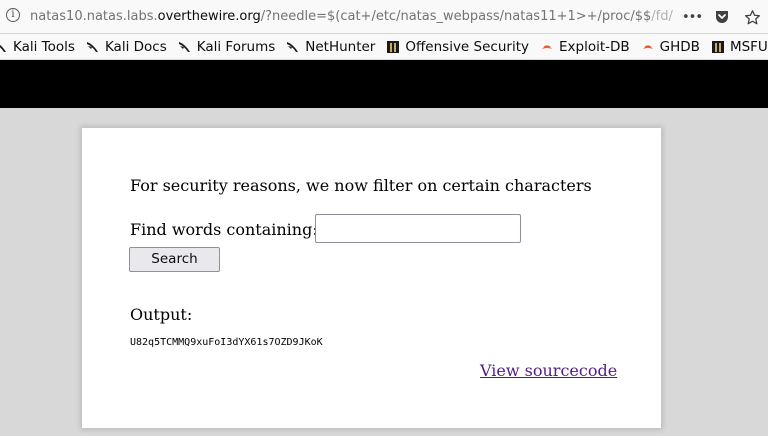  I want to click on more-icon: •••, so click(692, 17).